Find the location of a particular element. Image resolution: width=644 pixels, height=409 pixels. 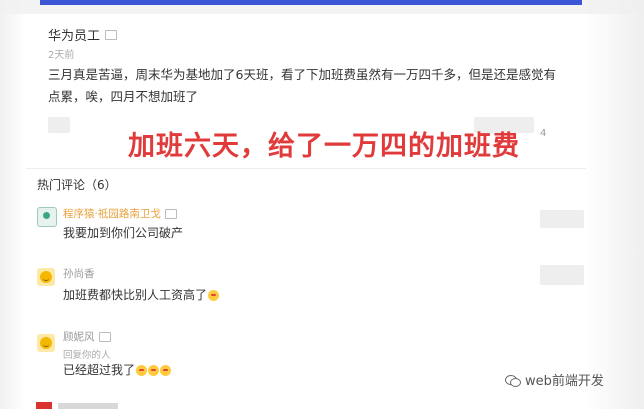

watermark-label: web前端开发 is located at coordinates (564, 381).